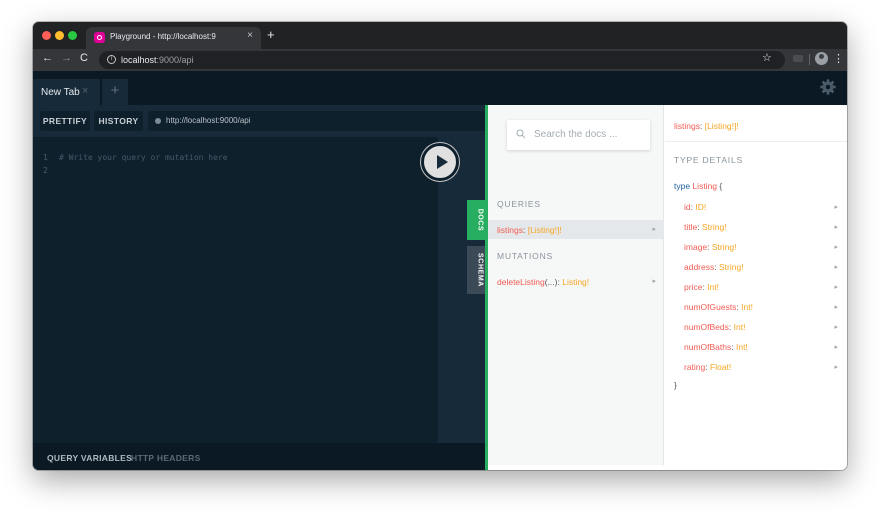 The width and height of the screenshot is (880, 515). Describe the element at coordinates (45, 170) in the screenshot. I see `line-number: 2` at that location.